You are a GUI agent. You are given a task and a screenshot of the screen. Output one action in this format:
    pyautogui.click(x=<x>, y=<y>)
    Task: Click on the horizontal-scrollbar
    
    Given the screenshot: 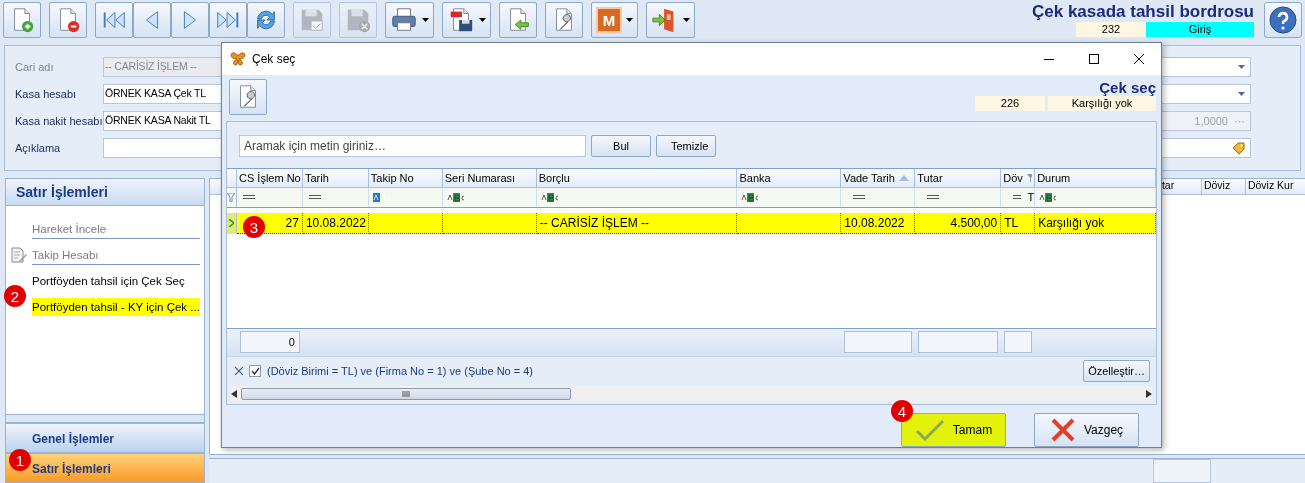 What is the action you would take?
    pyautogui.click(x=691, y=393)
    